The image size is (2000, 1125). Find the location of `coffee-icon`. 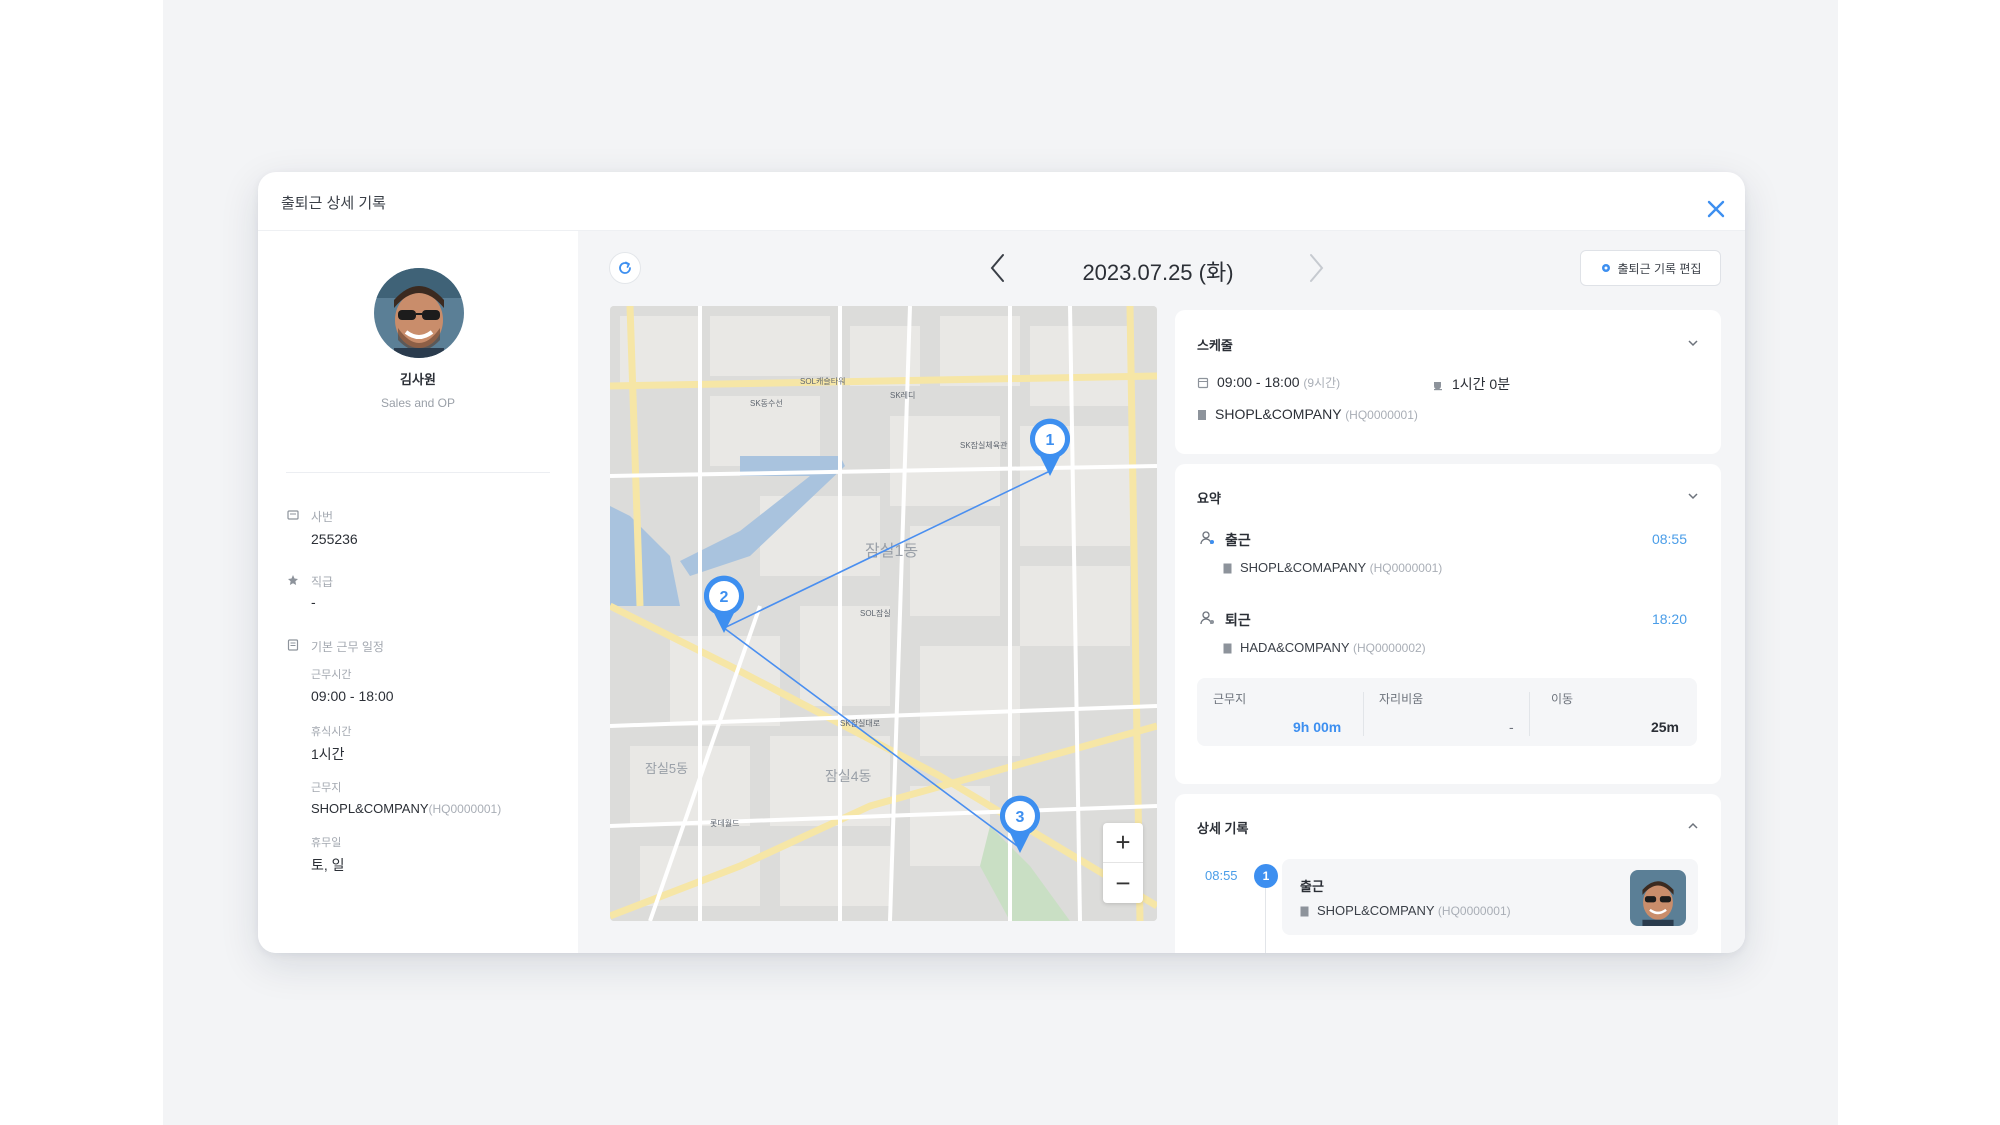

coffee-icon is located at coordinates (1438, 386).